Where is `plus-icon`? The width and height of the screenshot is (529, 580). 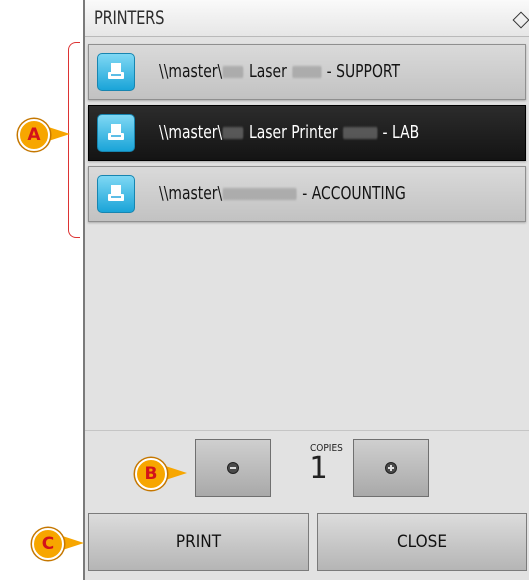 plus-icon is located at coordinates (391, 468).